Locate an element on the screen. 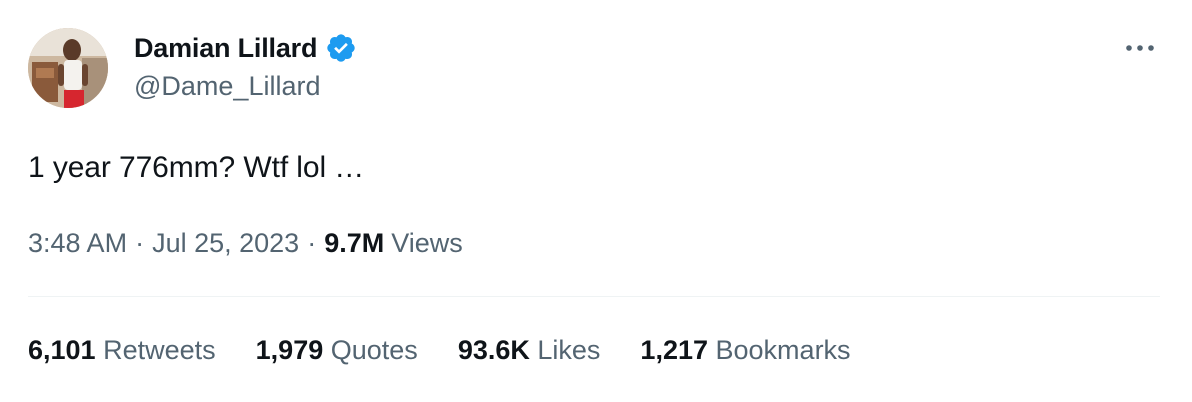 The height and width of the screenshot is (402, 1192). bookmarks-label: Bookmarks is located at coordinates (783, 350).